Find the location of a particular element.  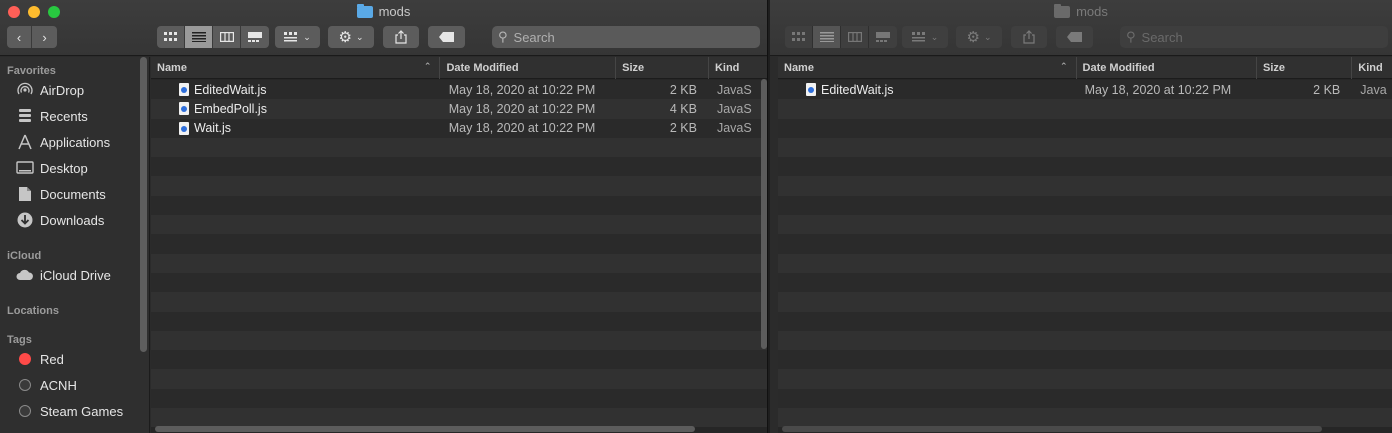

back-button: ‹ is located at coordinates (19, 37).